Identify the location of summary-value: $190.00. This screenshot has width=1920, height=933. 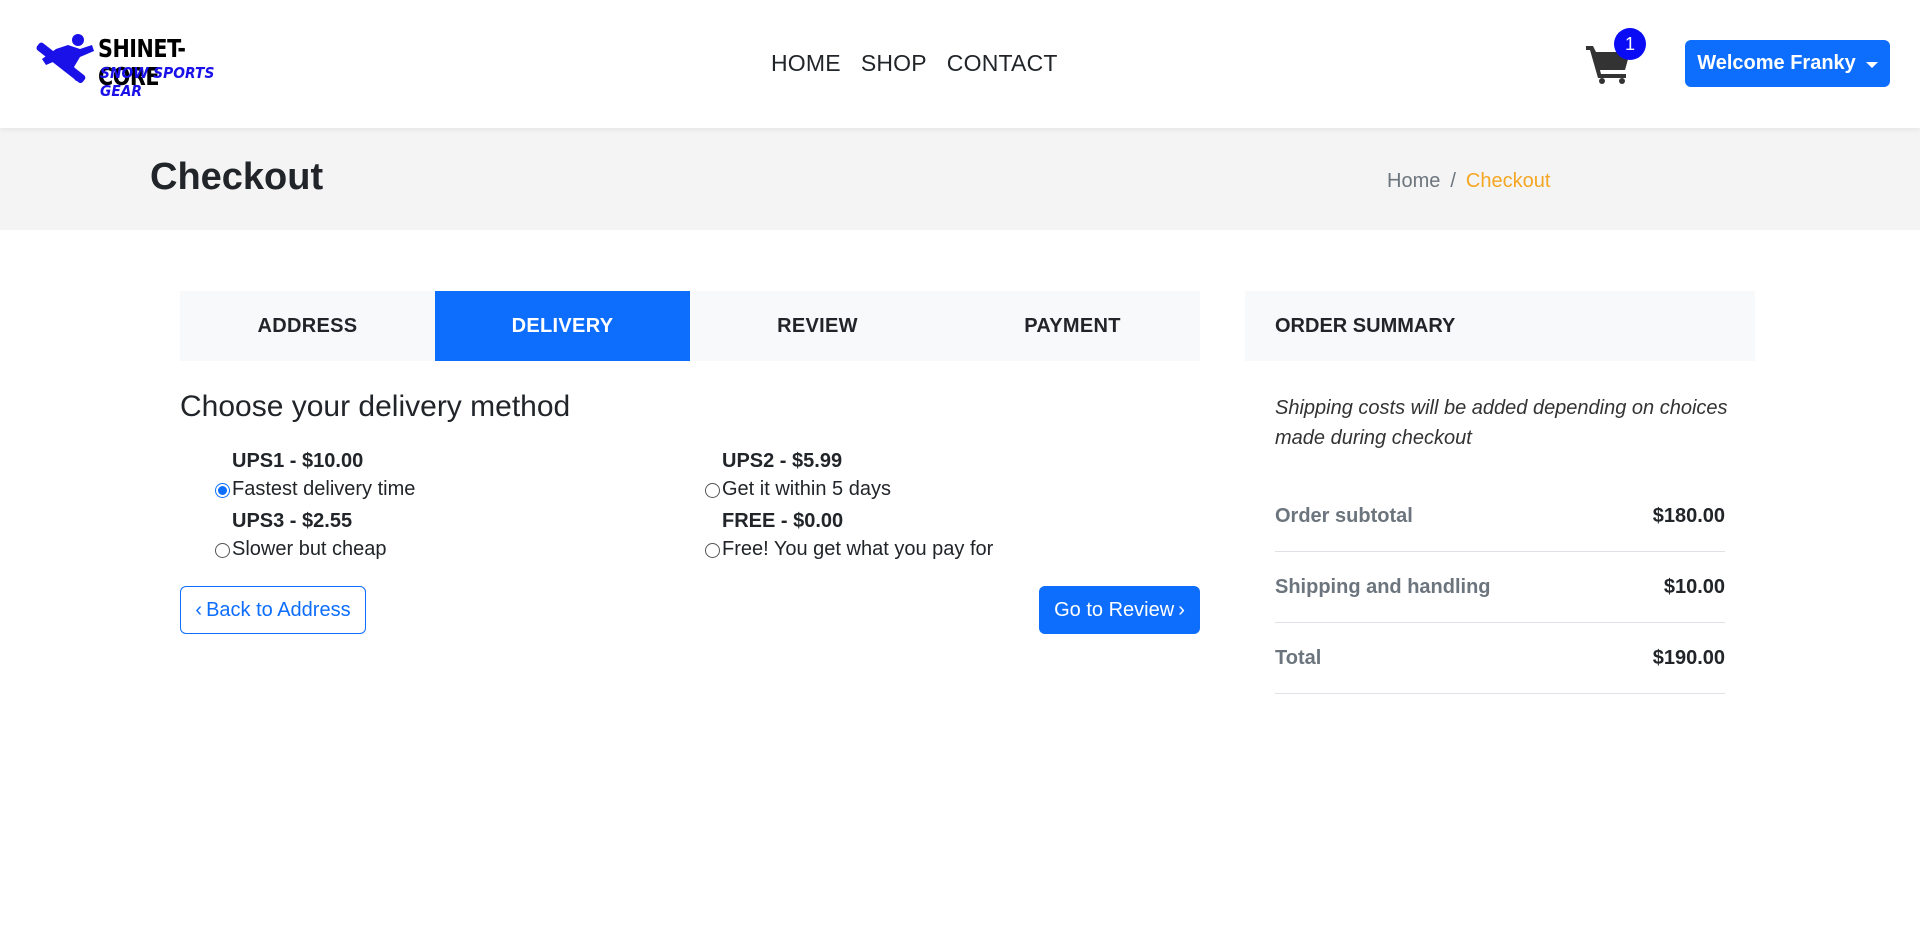
(1688, 657).